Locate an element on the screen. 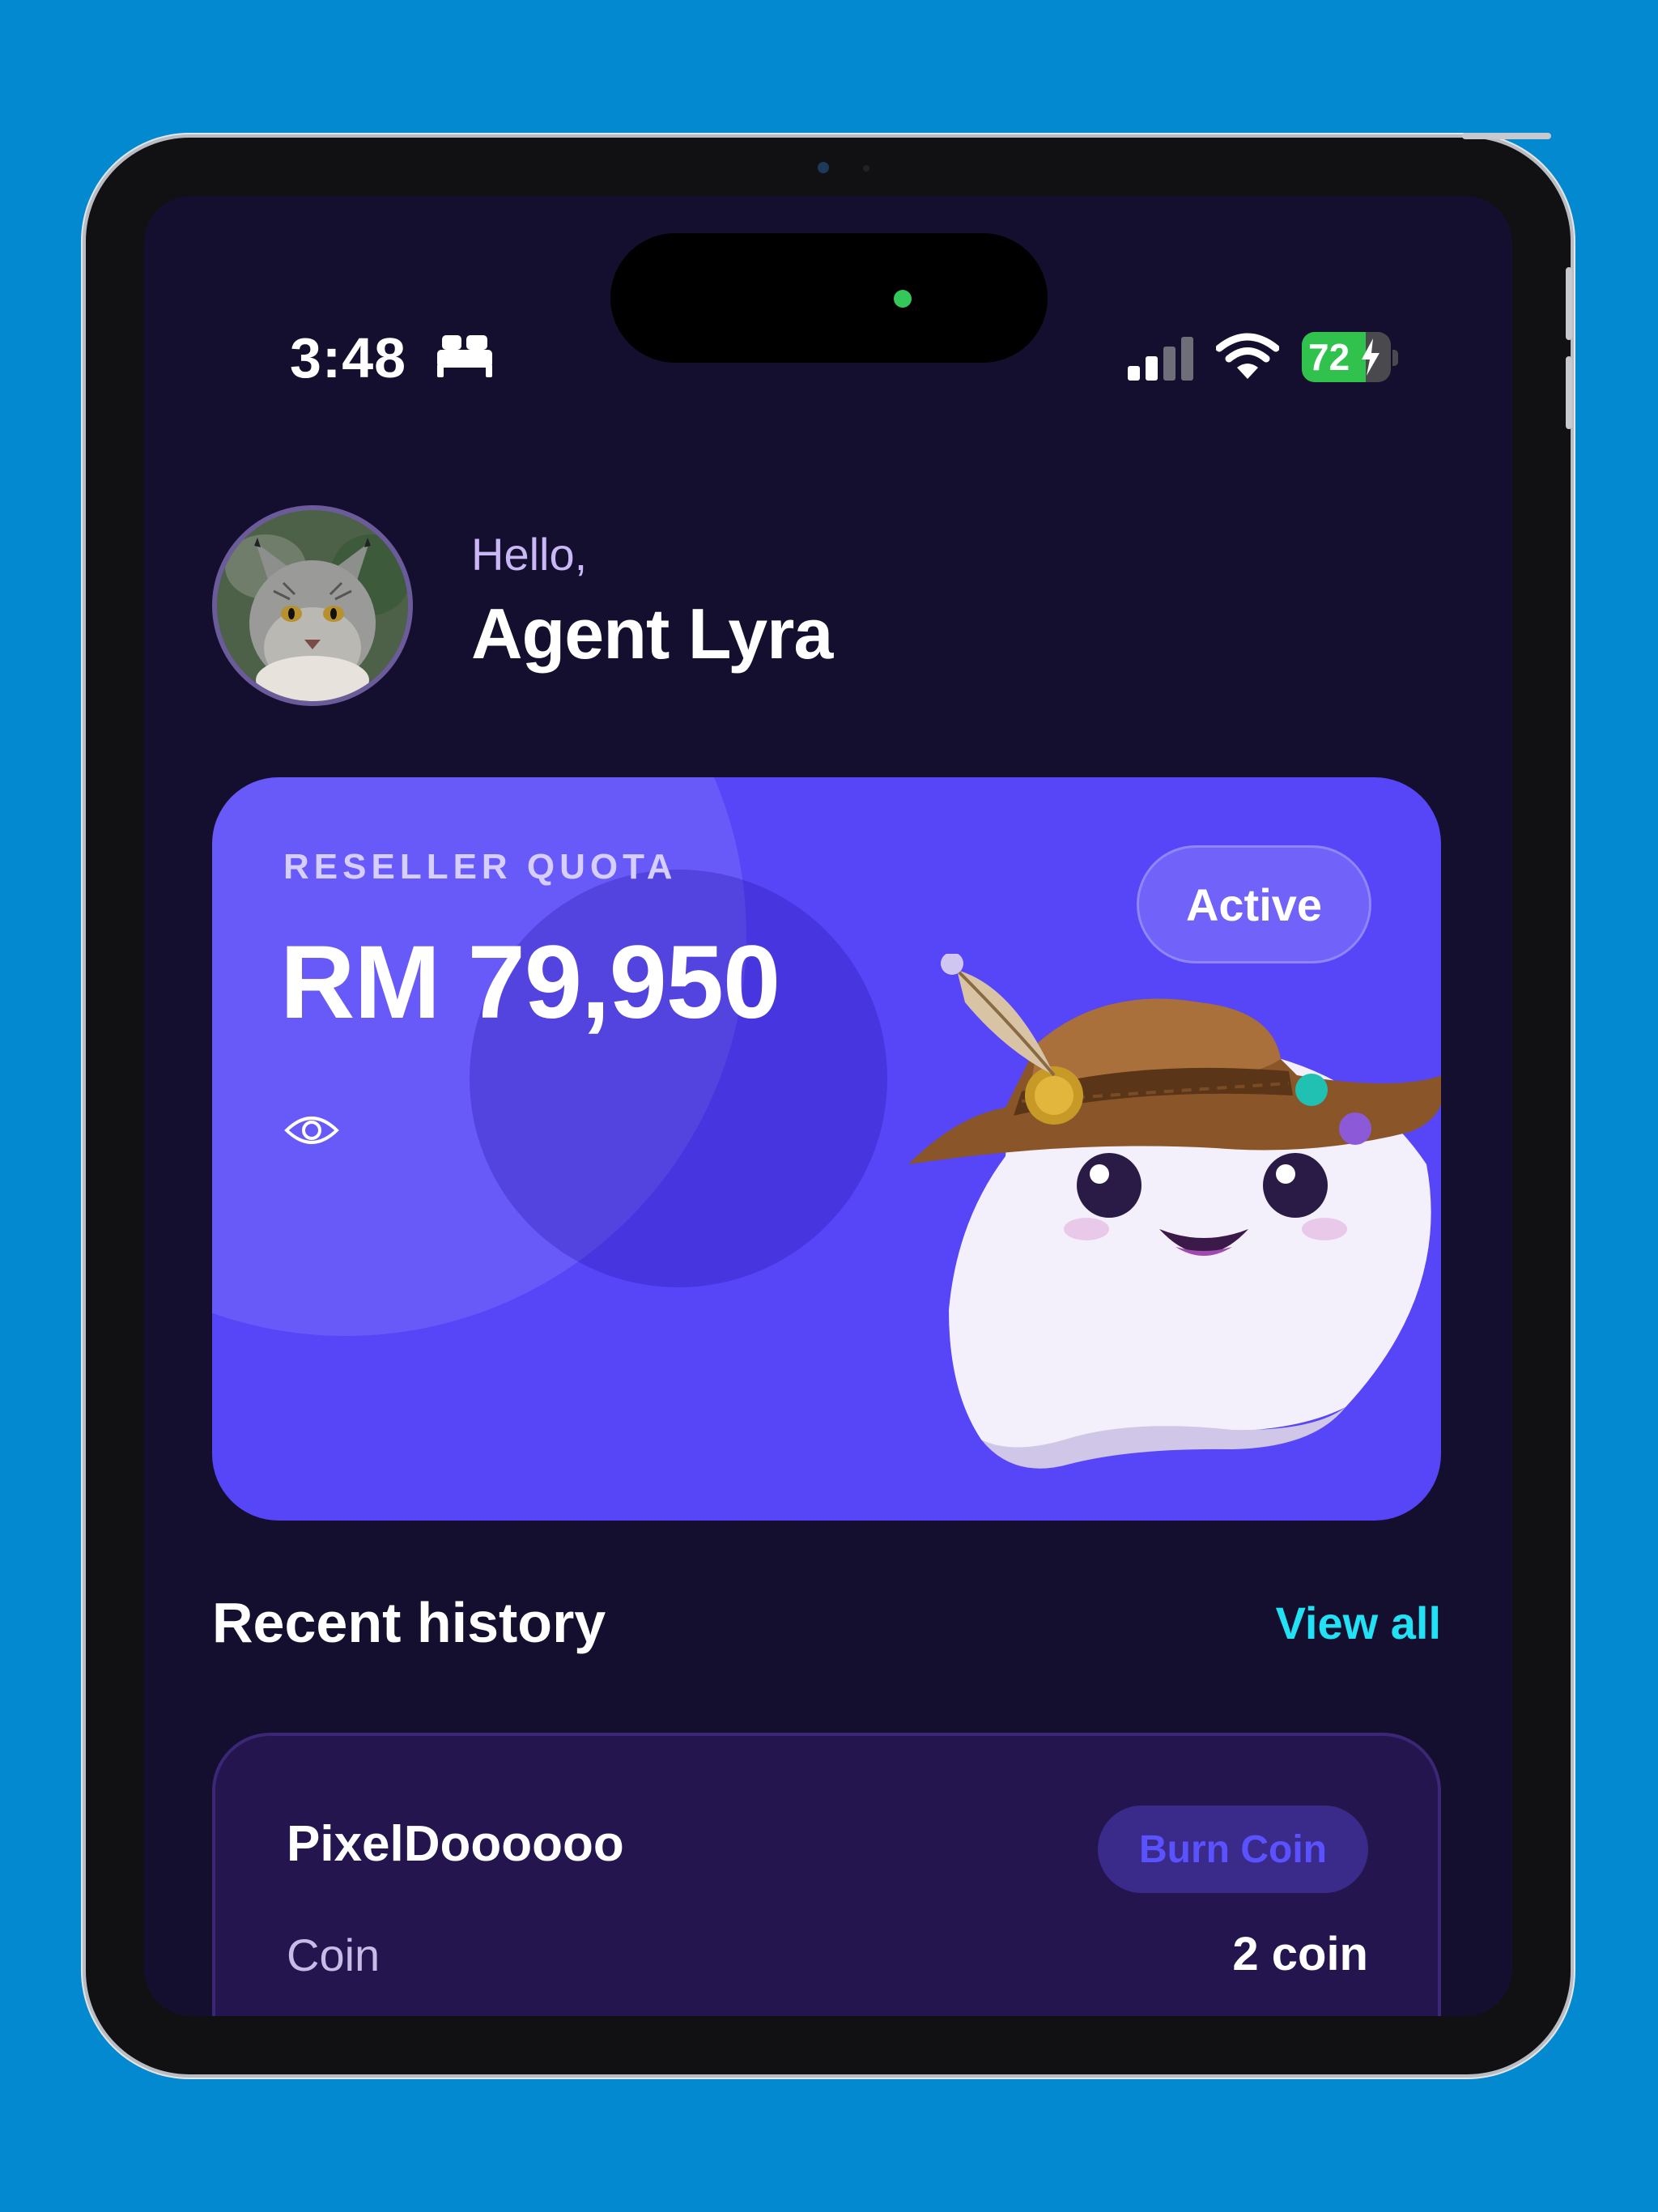 The height and width of the screenshot is (2212, 1658). history-item-label: Coin is located at coordinates (333, 1955).